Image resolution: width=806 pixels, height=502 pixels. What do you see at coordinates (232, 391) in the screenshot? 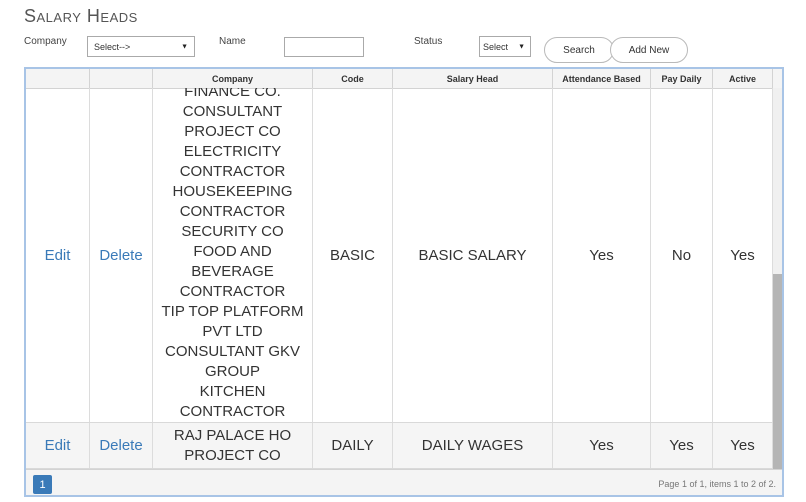
I see `company-line: KITCHEN` at bounding box center [232, 391].